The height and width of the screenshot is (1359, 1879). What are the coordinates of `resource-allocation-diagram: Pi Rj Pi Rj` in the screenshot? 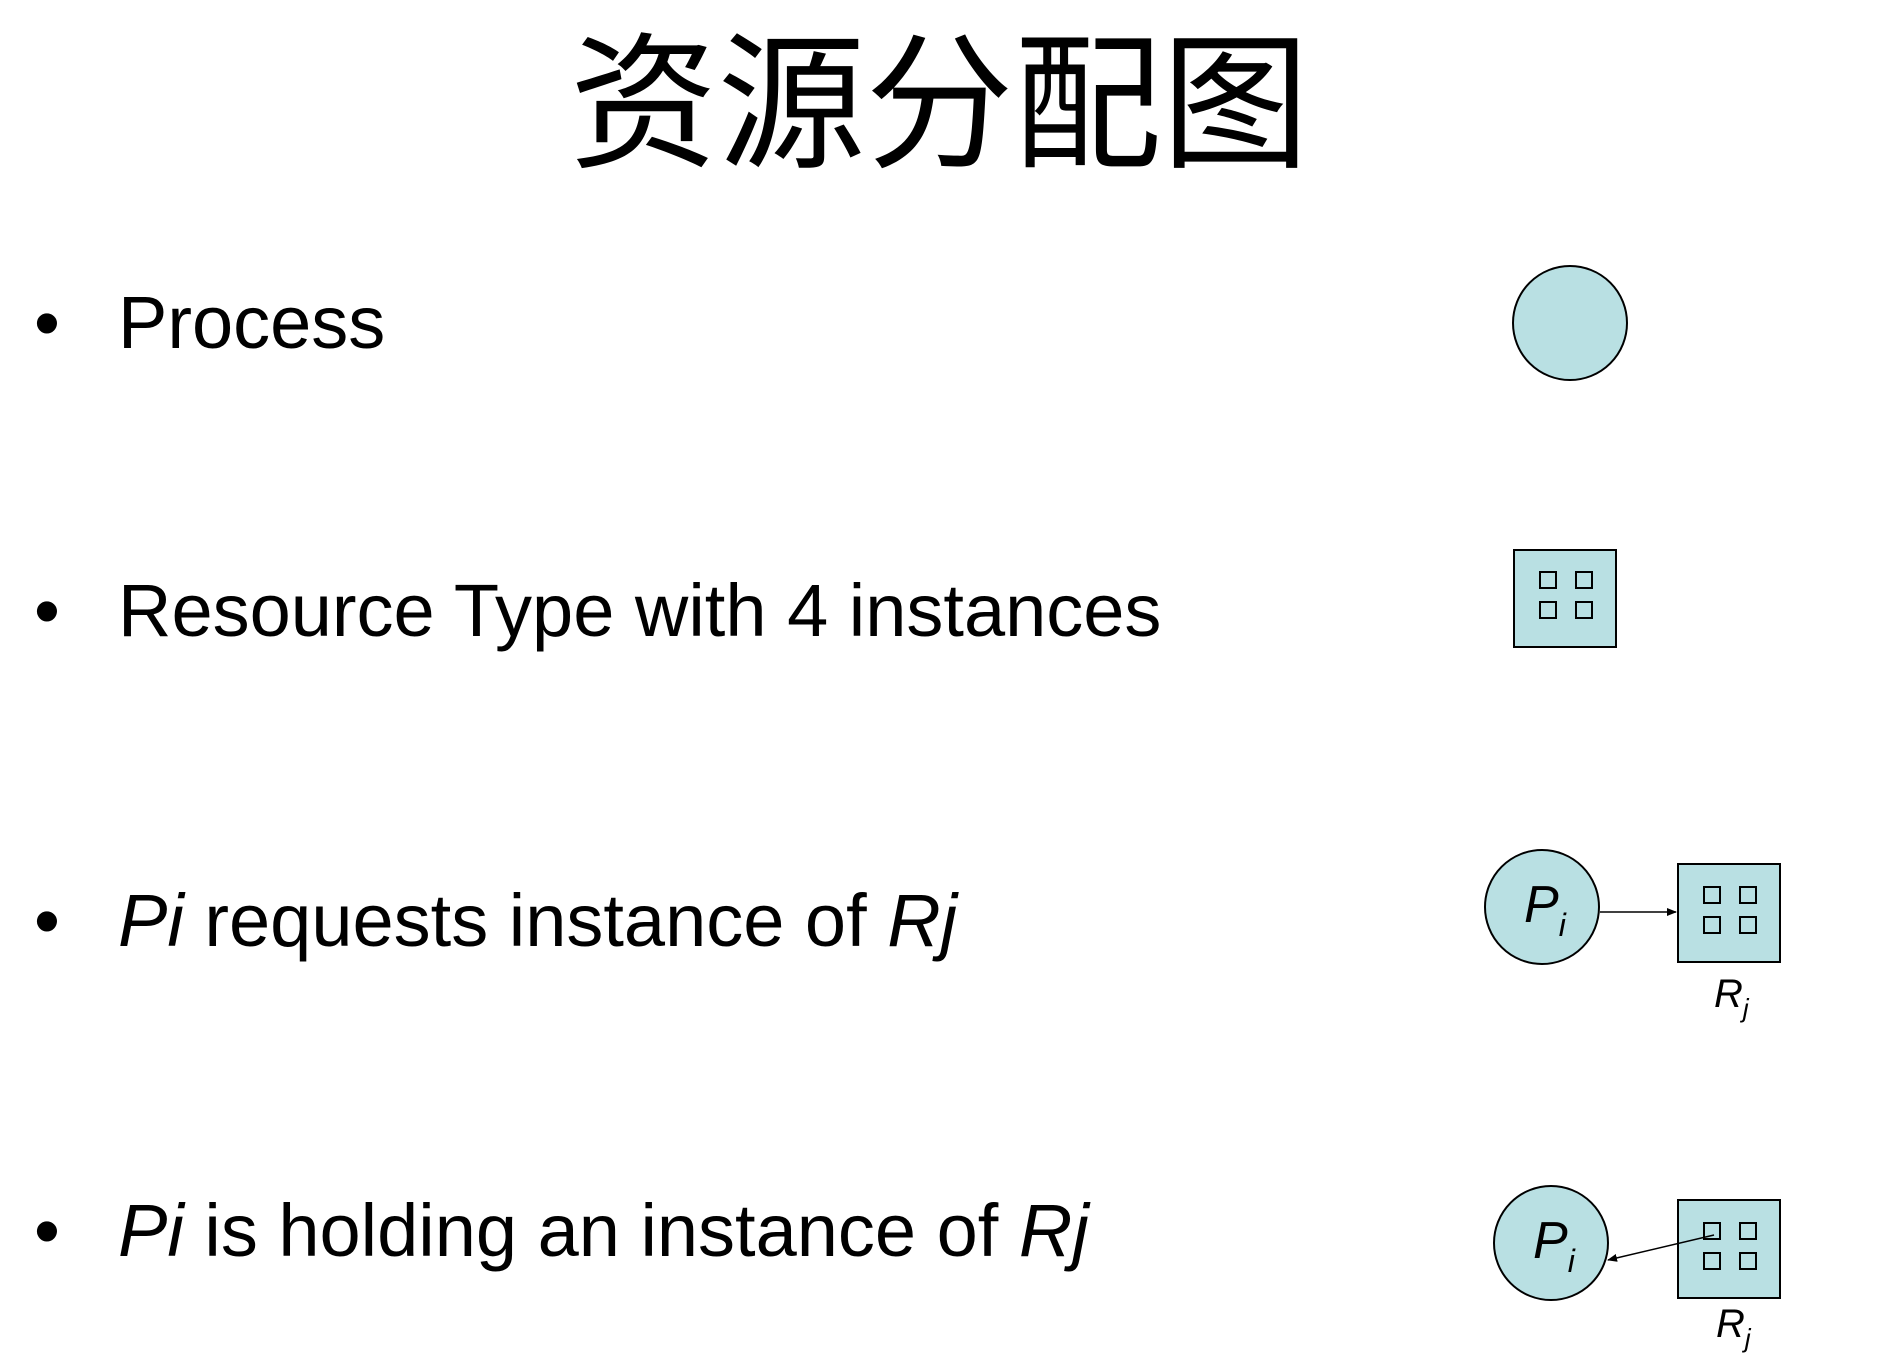 It's located at (1632, 809).